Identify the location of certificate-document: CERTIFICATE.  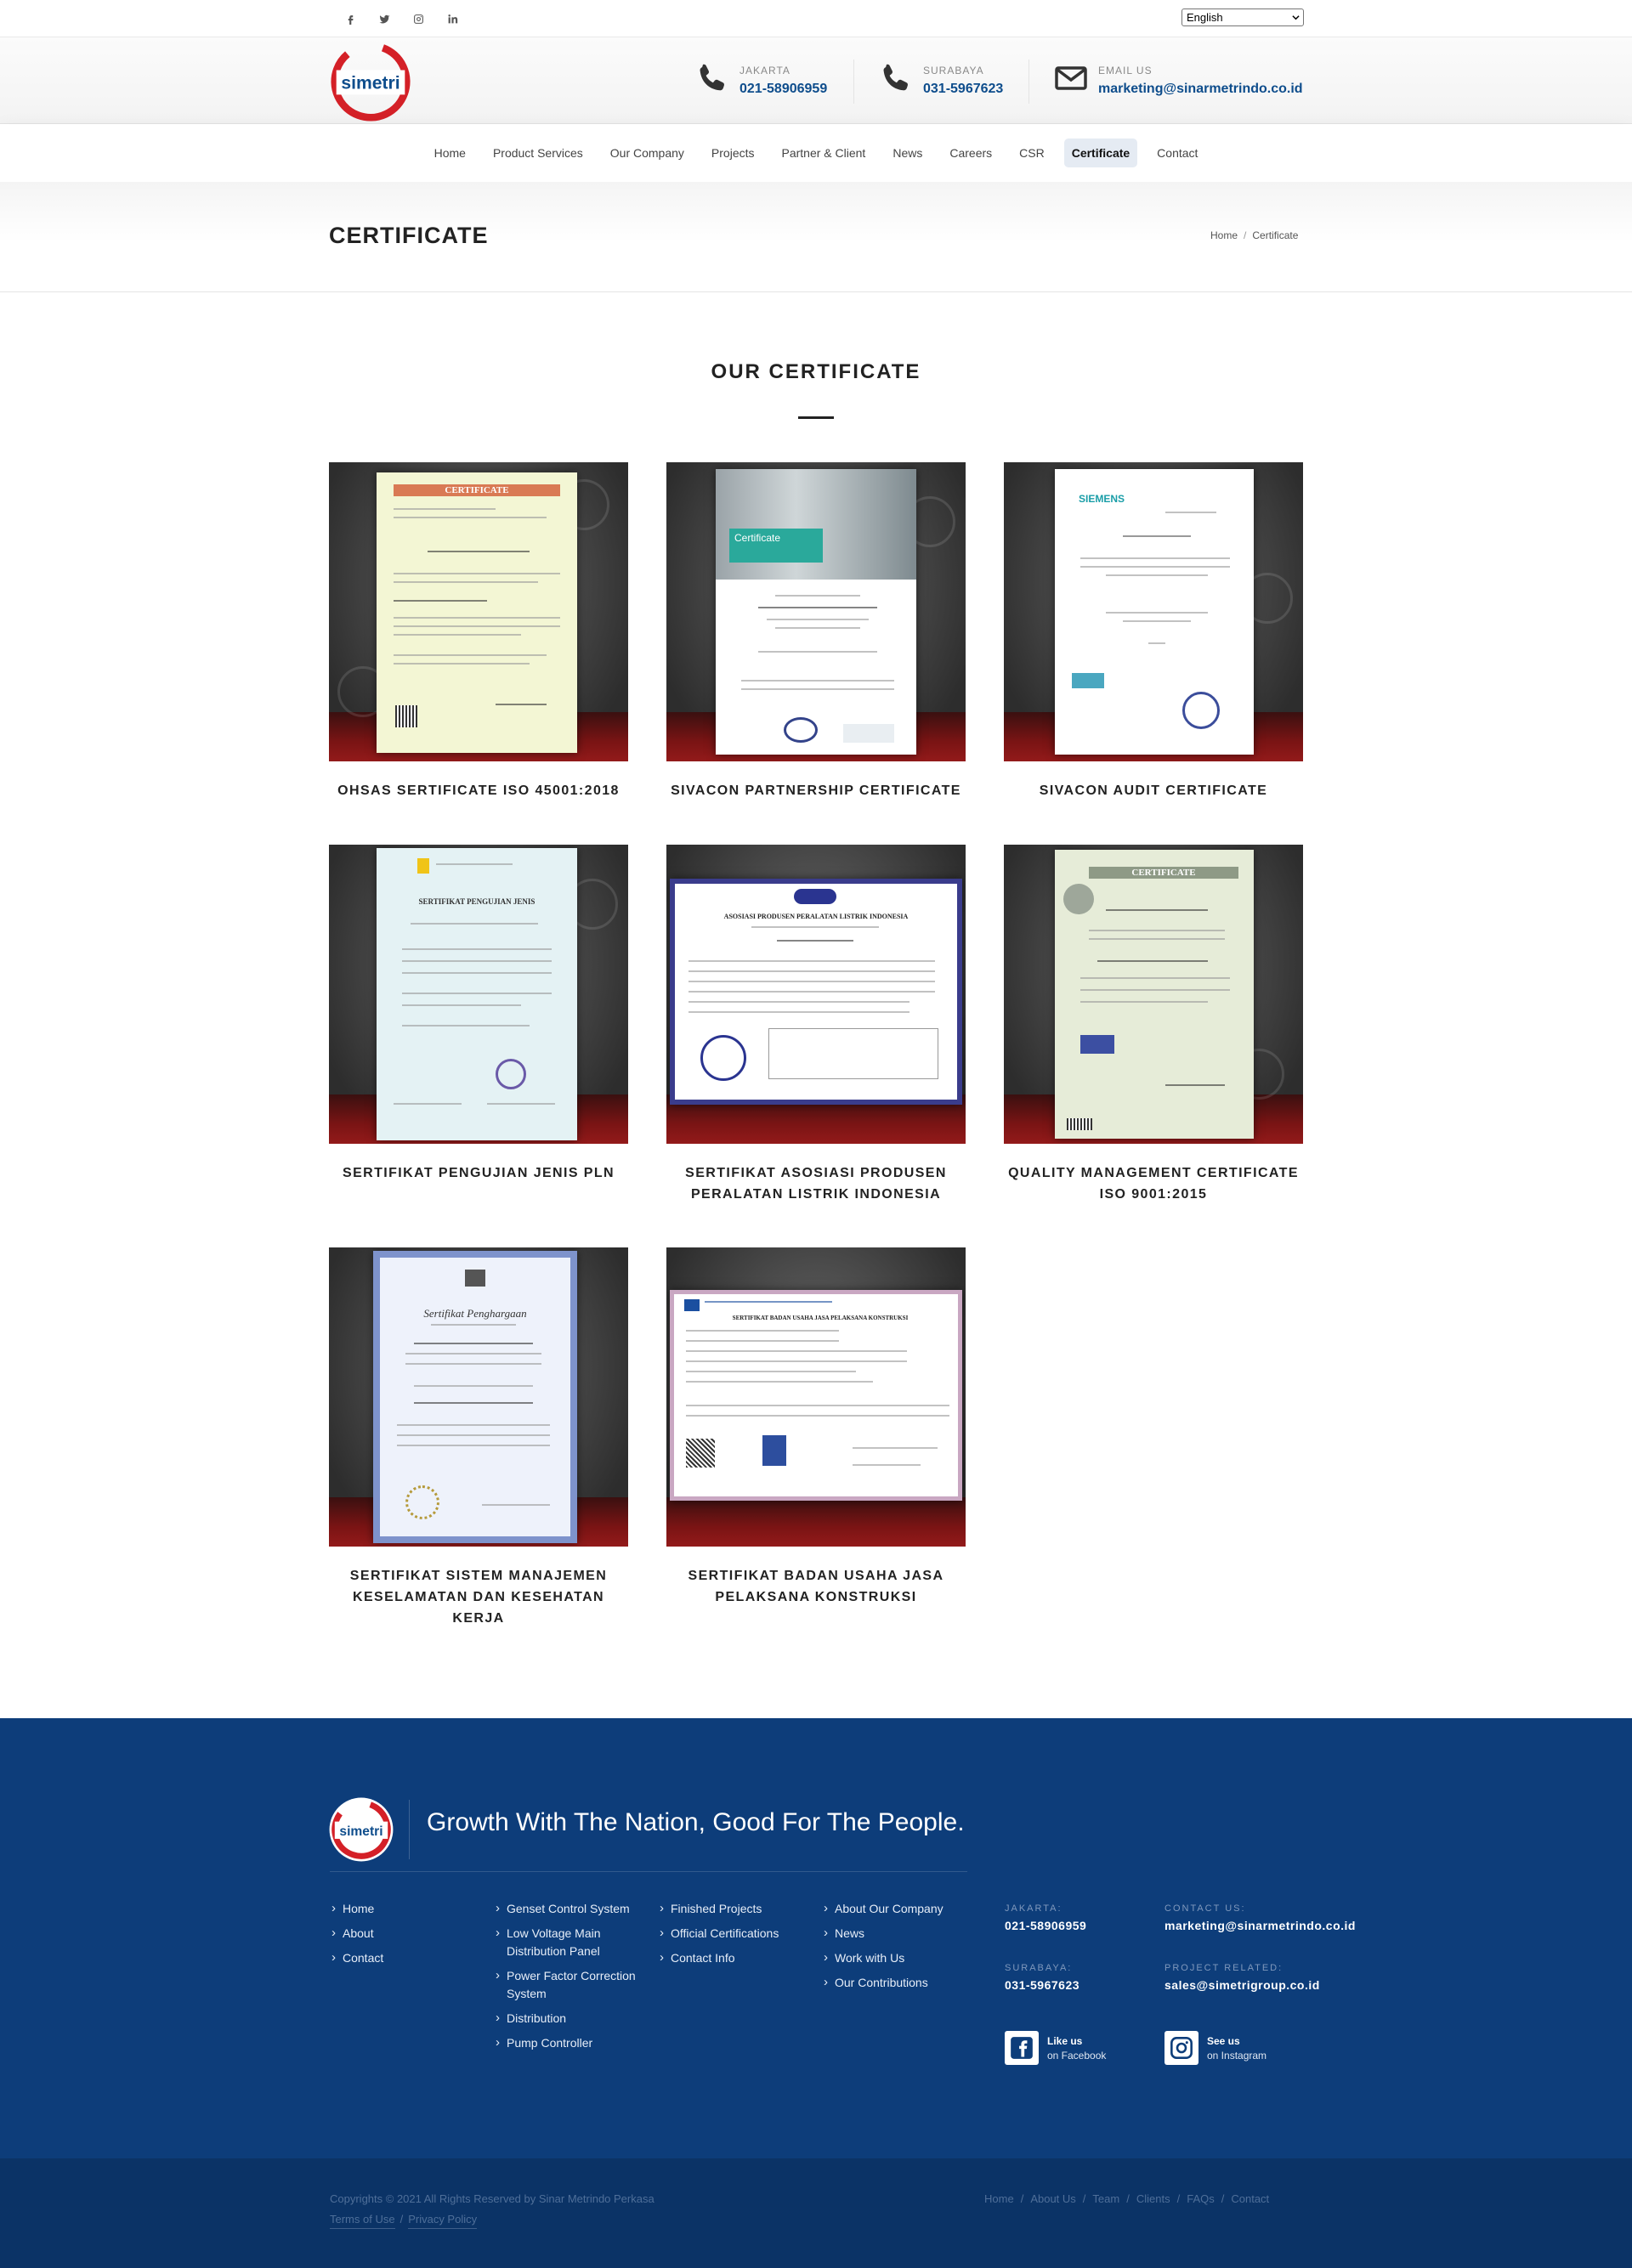
(477, 613).